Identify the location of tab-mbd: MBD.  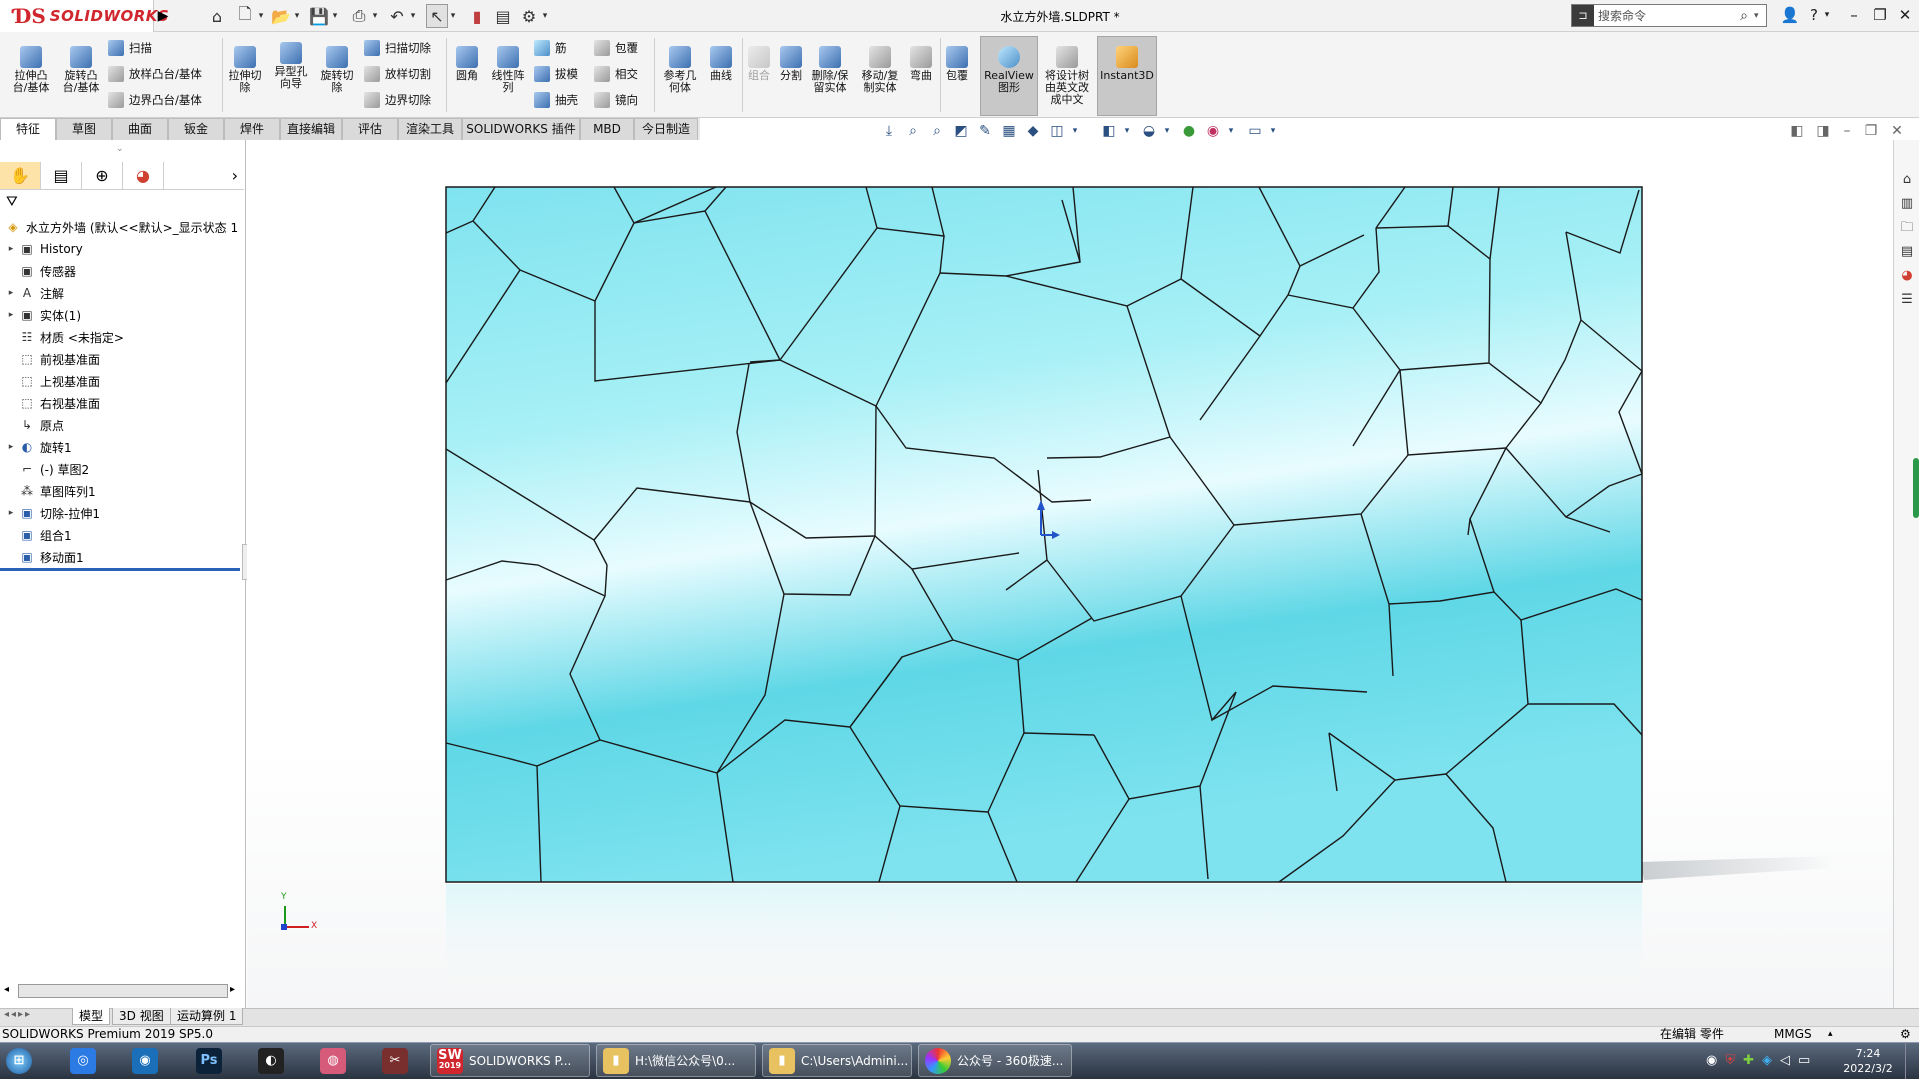
(607, 129).